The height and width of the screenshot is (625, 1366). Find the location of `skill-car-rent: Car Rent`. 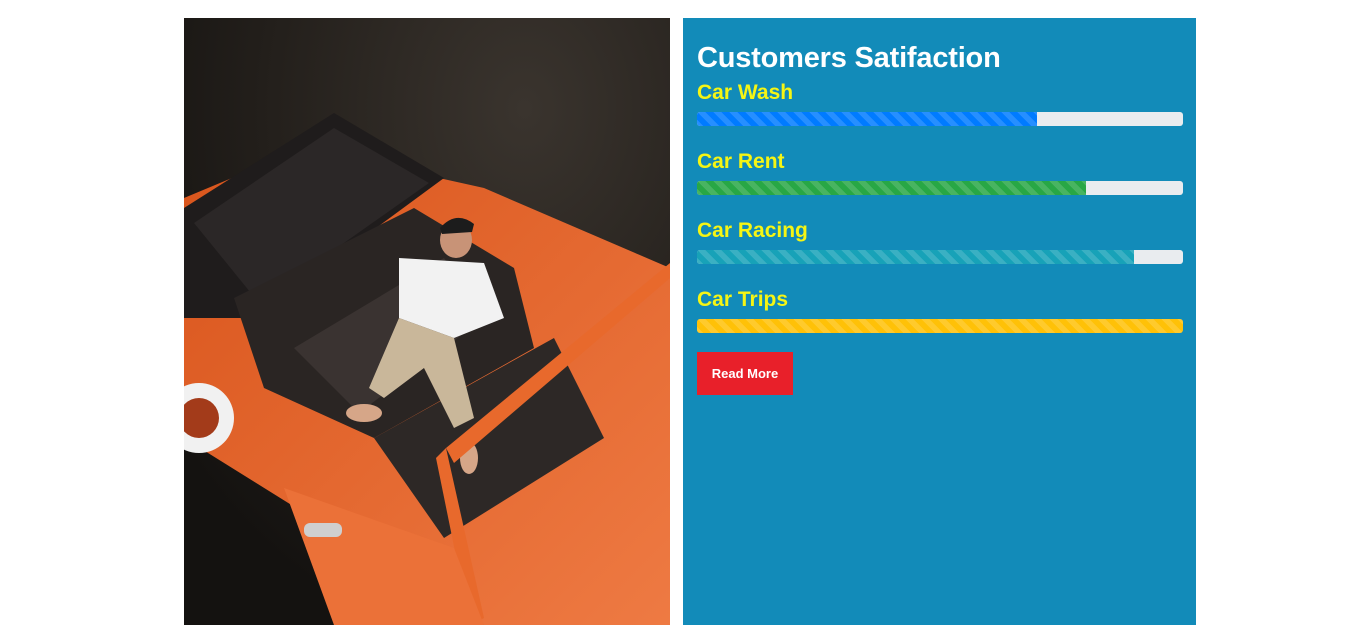

skill-car-rent: Car Rent is located at coordinates (940, 181).